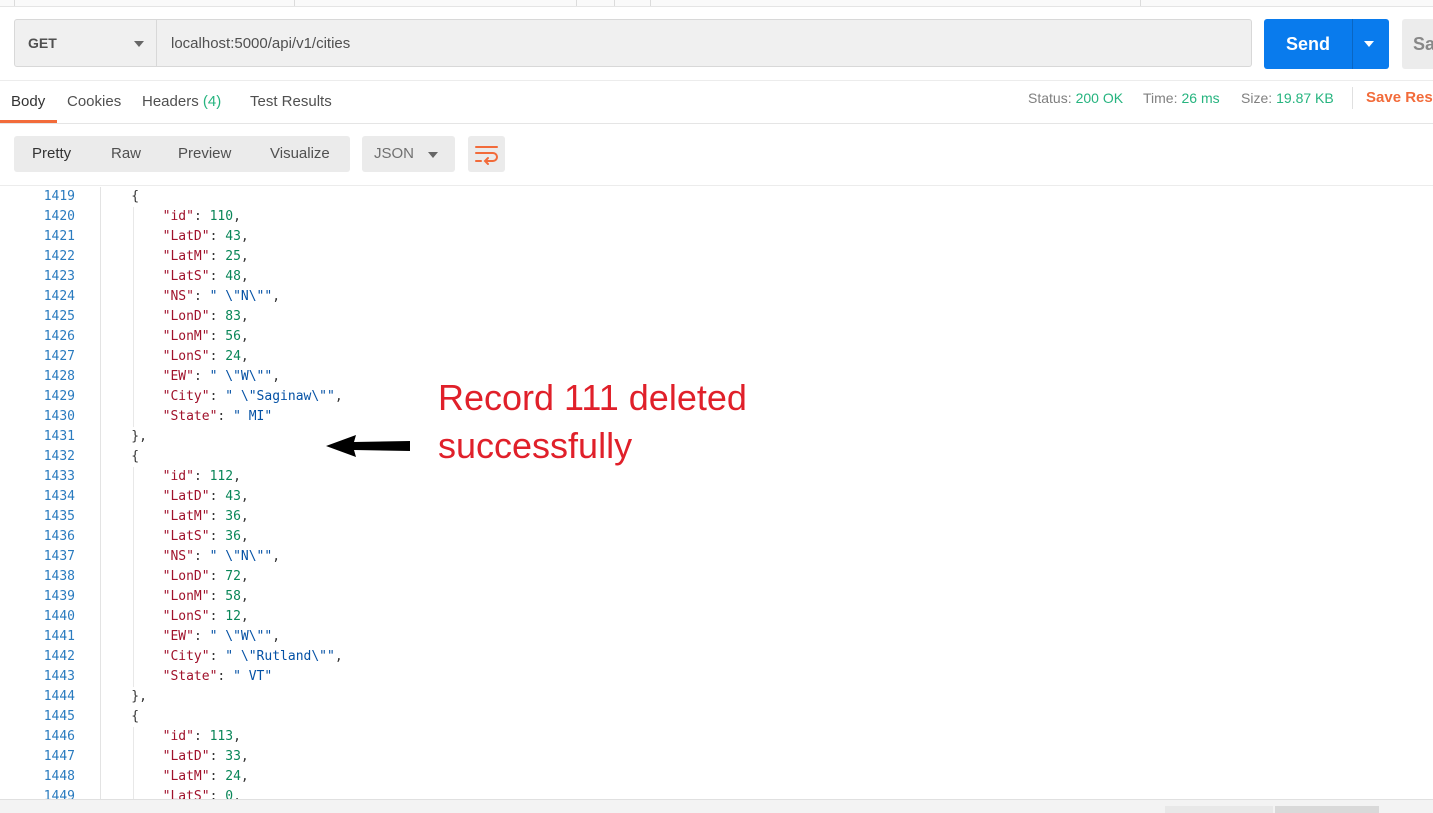 The width and height of the screenshot is (1433, 813). What do you see at coordinates (716, 757) in the screenshot?
I see `code-line: 1447 "LatD": 33,` at bounding box center [716, 757].